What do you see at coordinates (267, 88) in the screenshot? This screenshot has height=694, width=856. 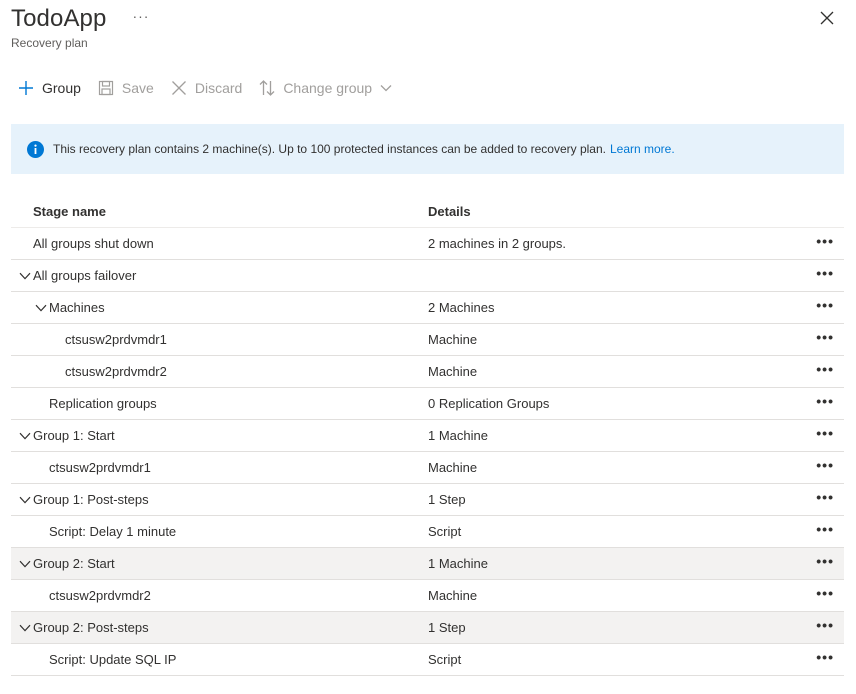 I see `sort-arrows-icon` at bounding box center [267, 88].